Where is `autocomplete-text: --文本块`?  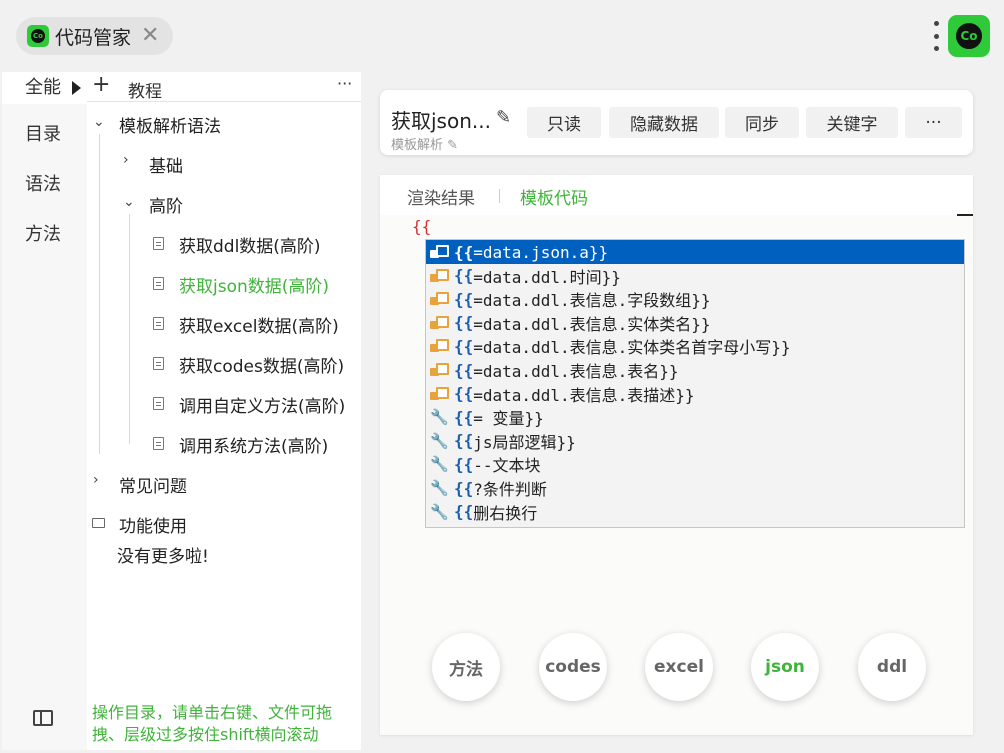 autocomplete-text: --文本块 is located at coordinates (507, 466).